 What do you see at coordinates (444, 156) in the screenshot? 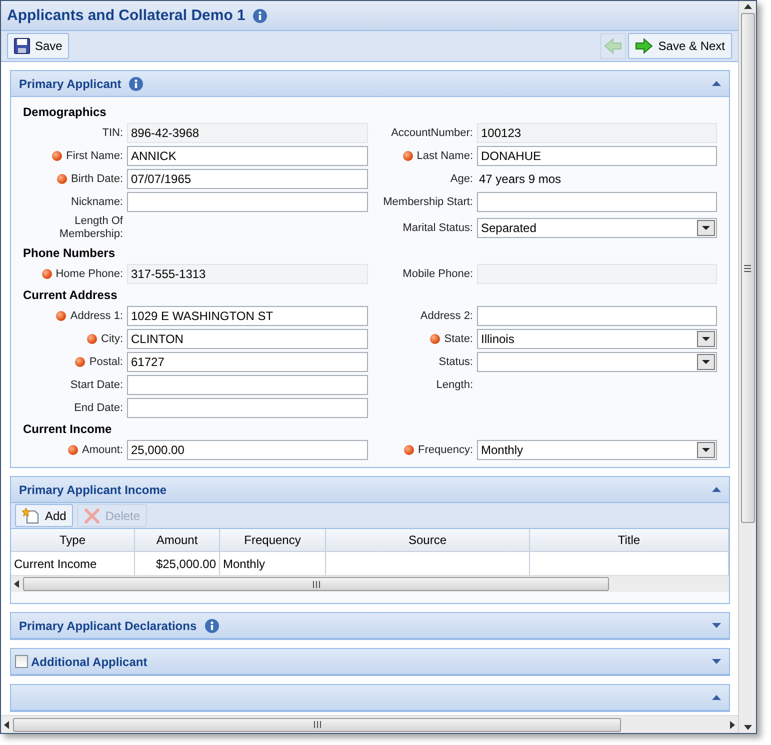
I see `field-label: Last Name:` at bounding box center [444, 156].